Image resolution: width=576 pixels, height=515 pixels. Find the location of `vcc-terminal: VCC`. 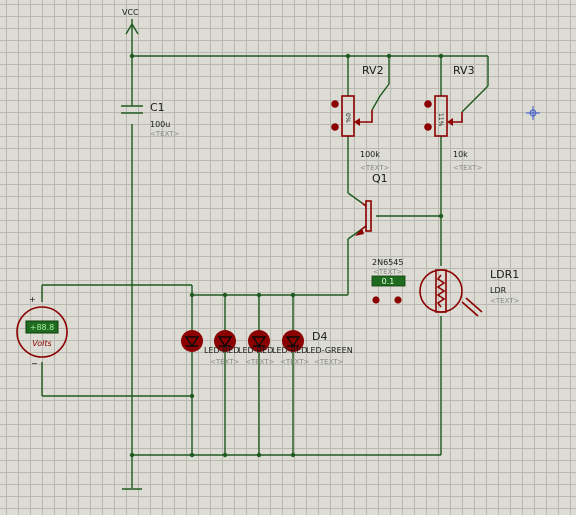

vcc-terminal: VCC is located at coordinates (130, 22).